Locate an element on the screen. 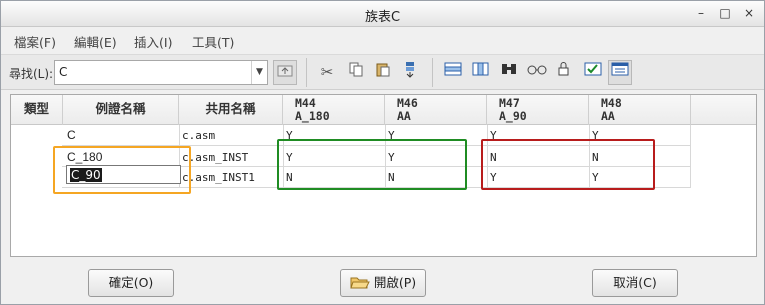 The image size is (765, 305). menu-edit: 編輯(E) is located at coordinates (95, 41).